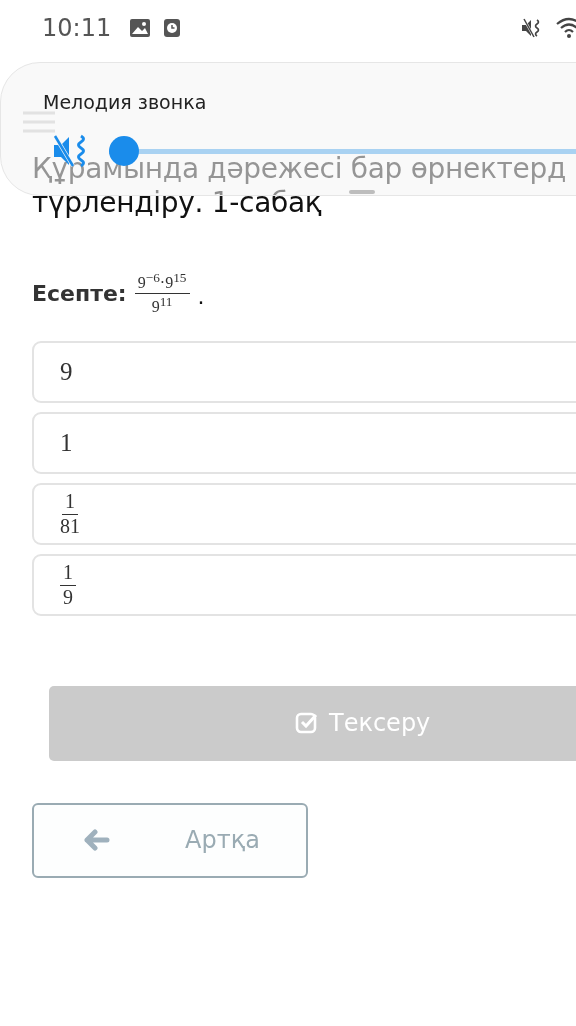  Describe the element at coordinates (97, 840) in the screenshot. I see `arrow-left-icon` at that location.